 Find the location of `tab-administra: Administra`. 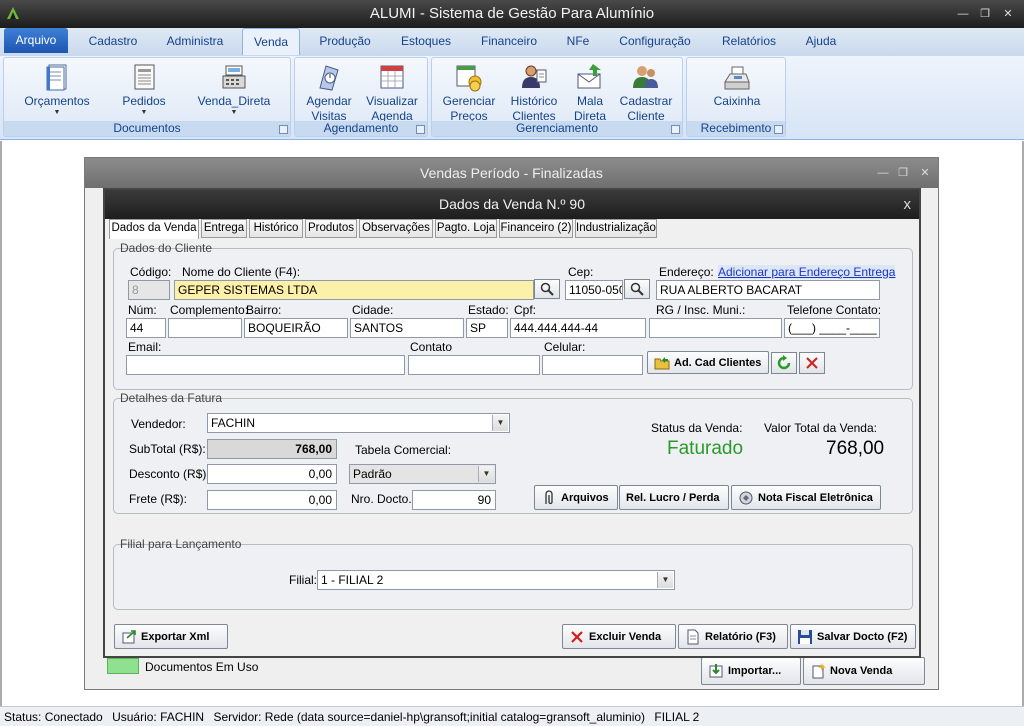

tab-administra: Administra is located at coordinates (195, 41).